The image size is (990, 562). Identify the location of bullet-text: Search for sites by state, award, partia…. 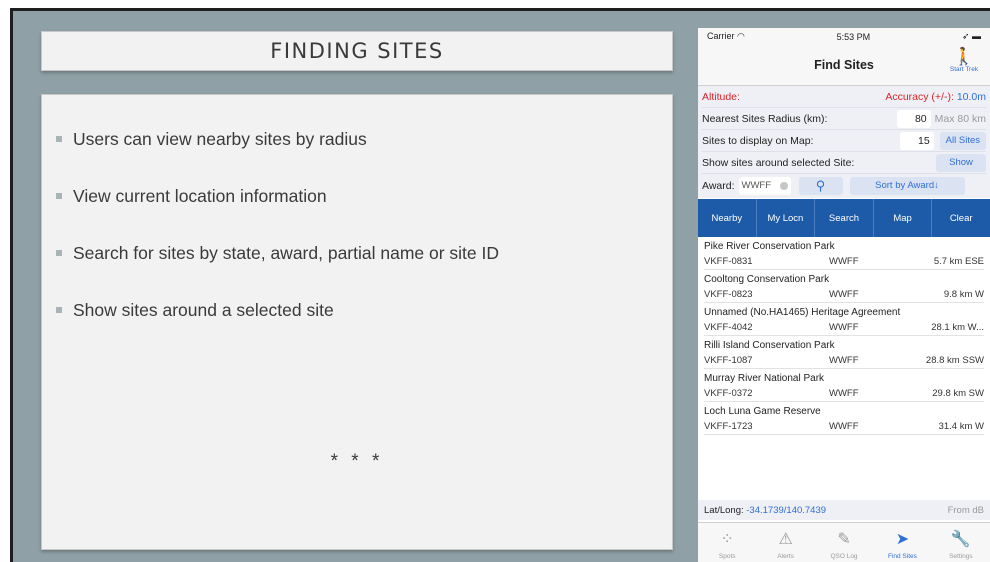
(286, 253).